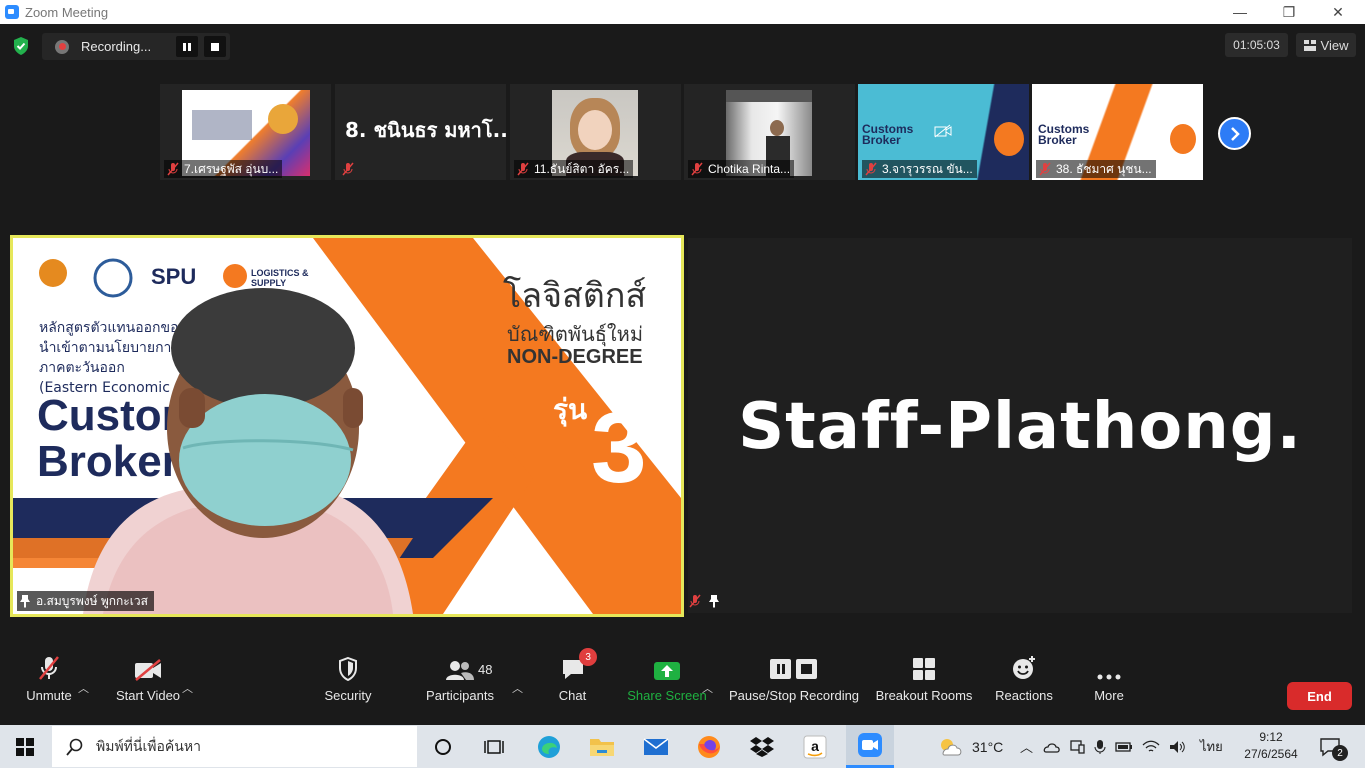 This screenshot has height=768, width=1365. What do you see at coordinates (12, 12) in the screenshot?
I see `zoom-app-icon` at bounding box center [12, 12].